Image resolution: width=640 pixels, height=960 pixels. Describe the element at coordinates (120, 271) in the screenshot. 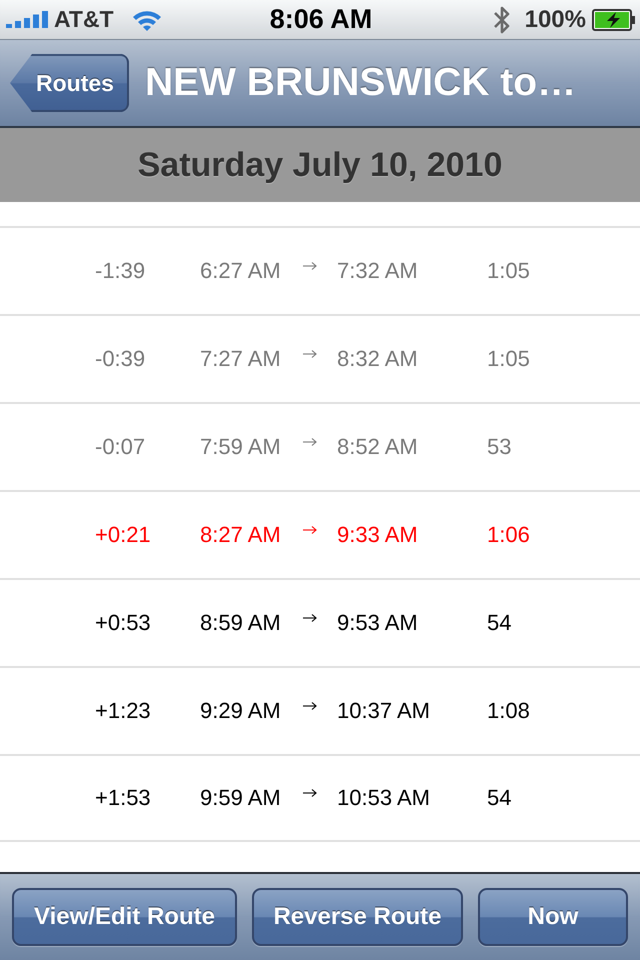

I see `offset-text: -1:39` at that location.